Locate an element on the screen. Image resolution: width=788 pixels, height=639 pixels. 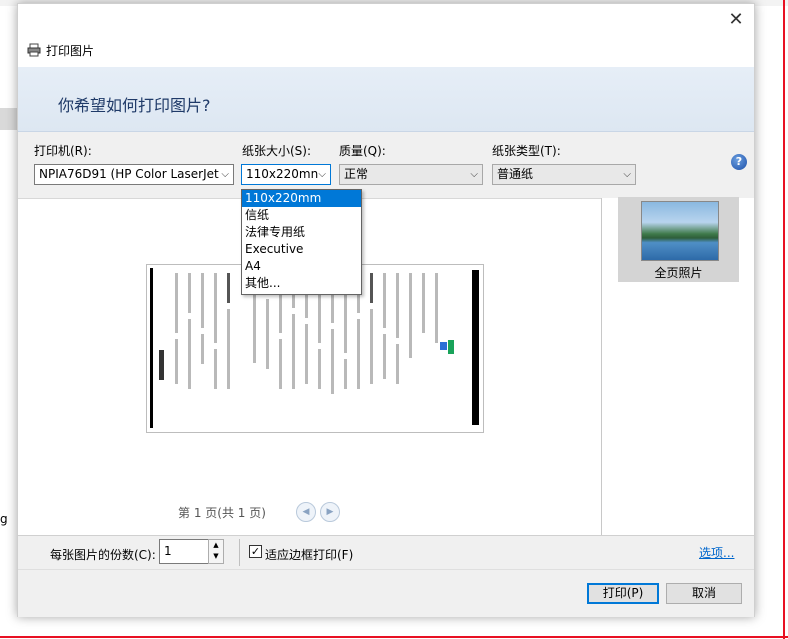
printer-icon is located at coordinates (34, 50).